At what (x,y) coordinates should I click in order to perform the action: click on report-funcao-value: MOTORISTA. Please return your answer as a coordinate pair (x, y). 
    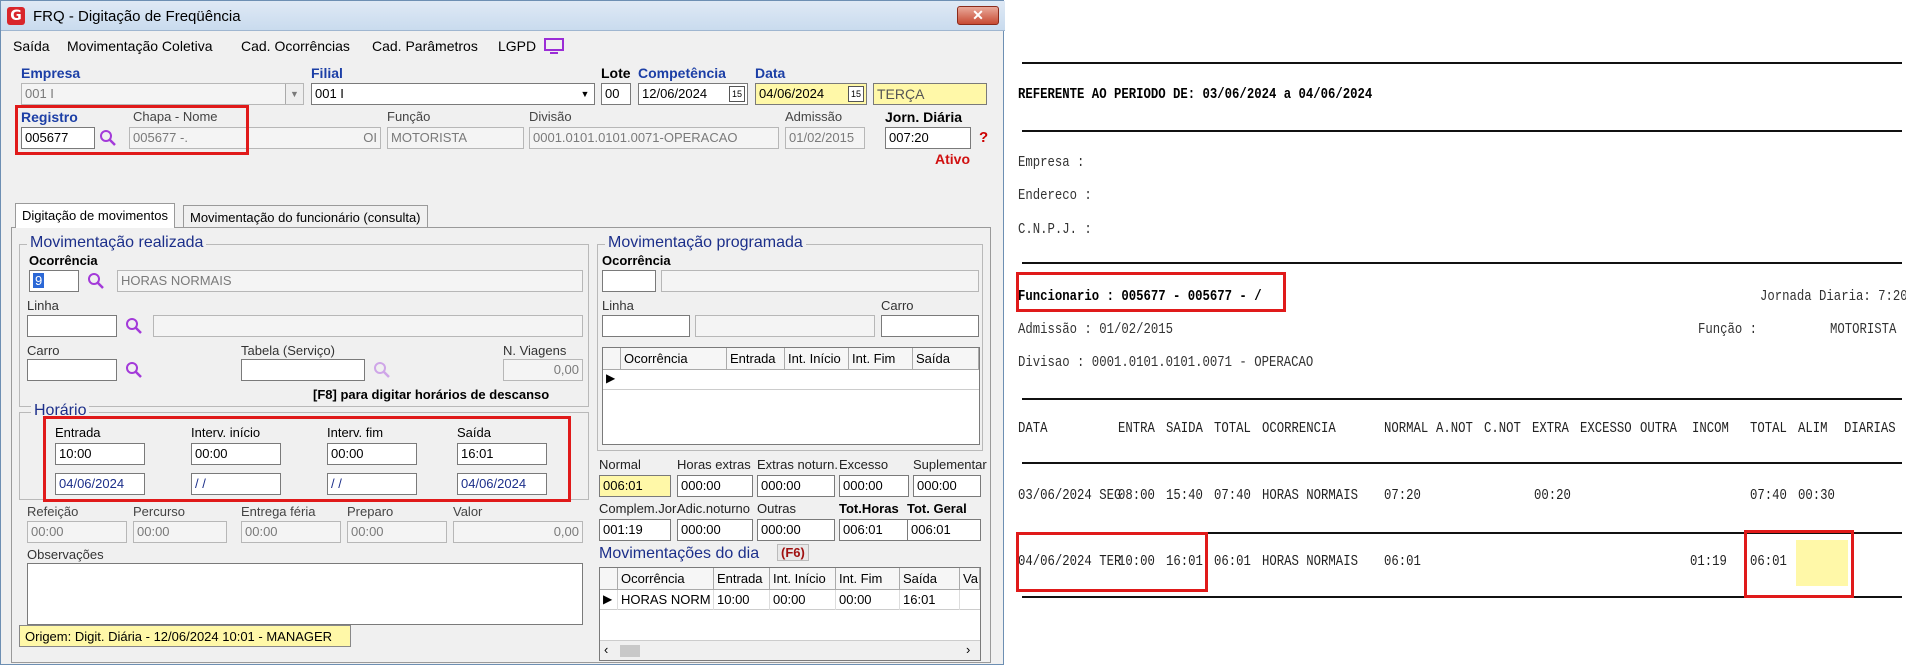
    Looking at the image, I should click on (1863, 329).